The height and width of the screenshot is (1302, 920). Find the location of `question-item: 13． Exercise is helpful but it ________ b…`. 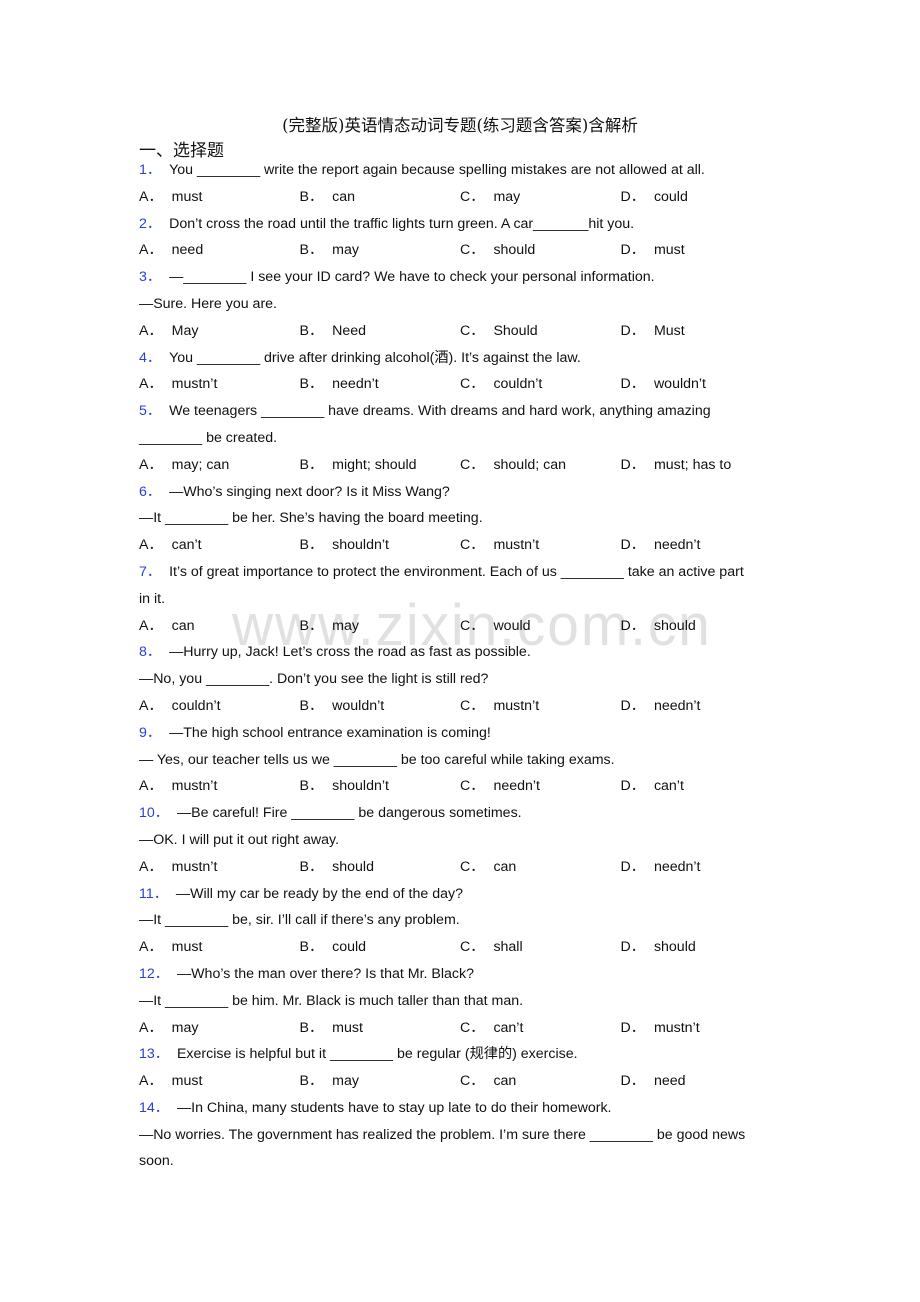

question-item: 13． Exercise is helpful but it ________ b… is located at coordinates (461, 1068).